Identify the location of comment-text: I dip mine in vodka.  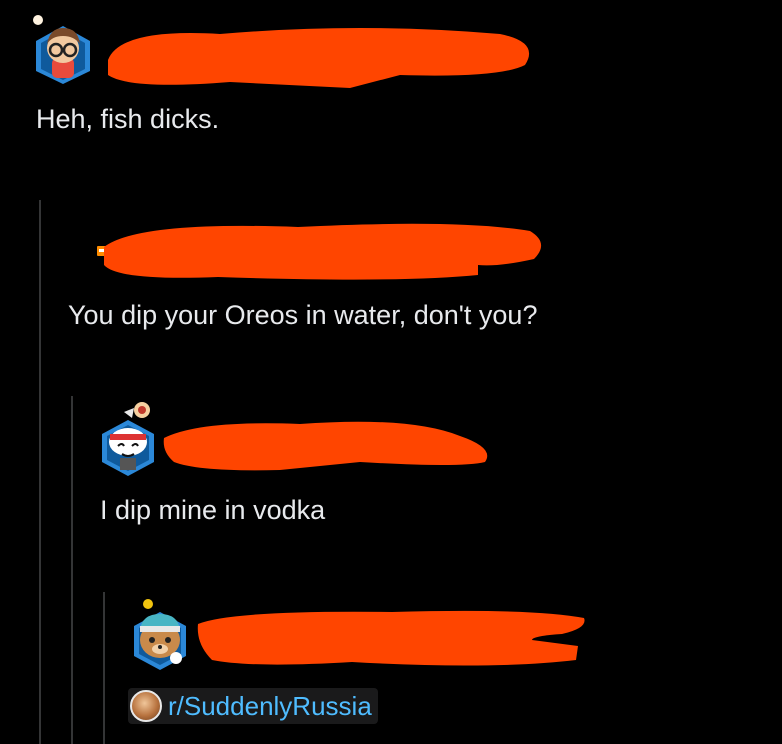
(213, 510).